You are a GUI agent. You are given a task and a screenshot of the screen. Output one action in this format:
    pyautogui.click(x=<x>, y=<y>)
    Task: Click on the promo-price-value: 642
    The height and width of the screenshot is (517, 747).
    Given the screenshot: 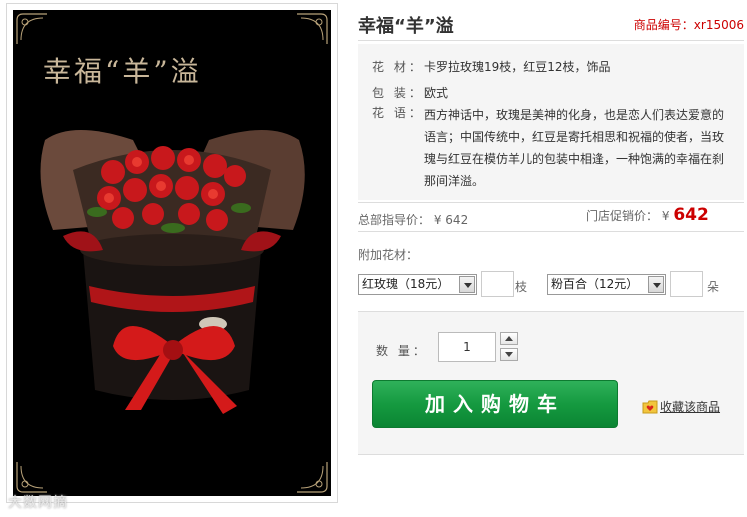 What is the action you would take?
    pyautogui.click(x=691, y=215)
    